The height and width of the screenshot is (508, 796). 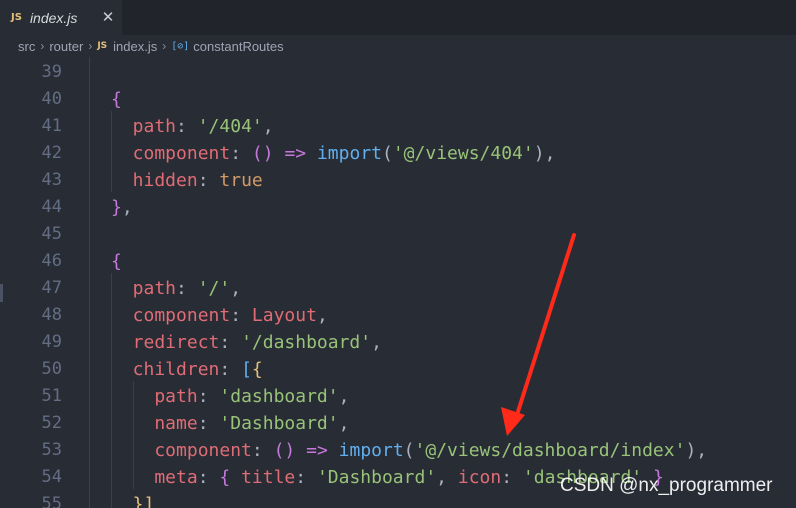 I want to click on watermark: CSDN @nx_programmer, so click(x=666, y=485).